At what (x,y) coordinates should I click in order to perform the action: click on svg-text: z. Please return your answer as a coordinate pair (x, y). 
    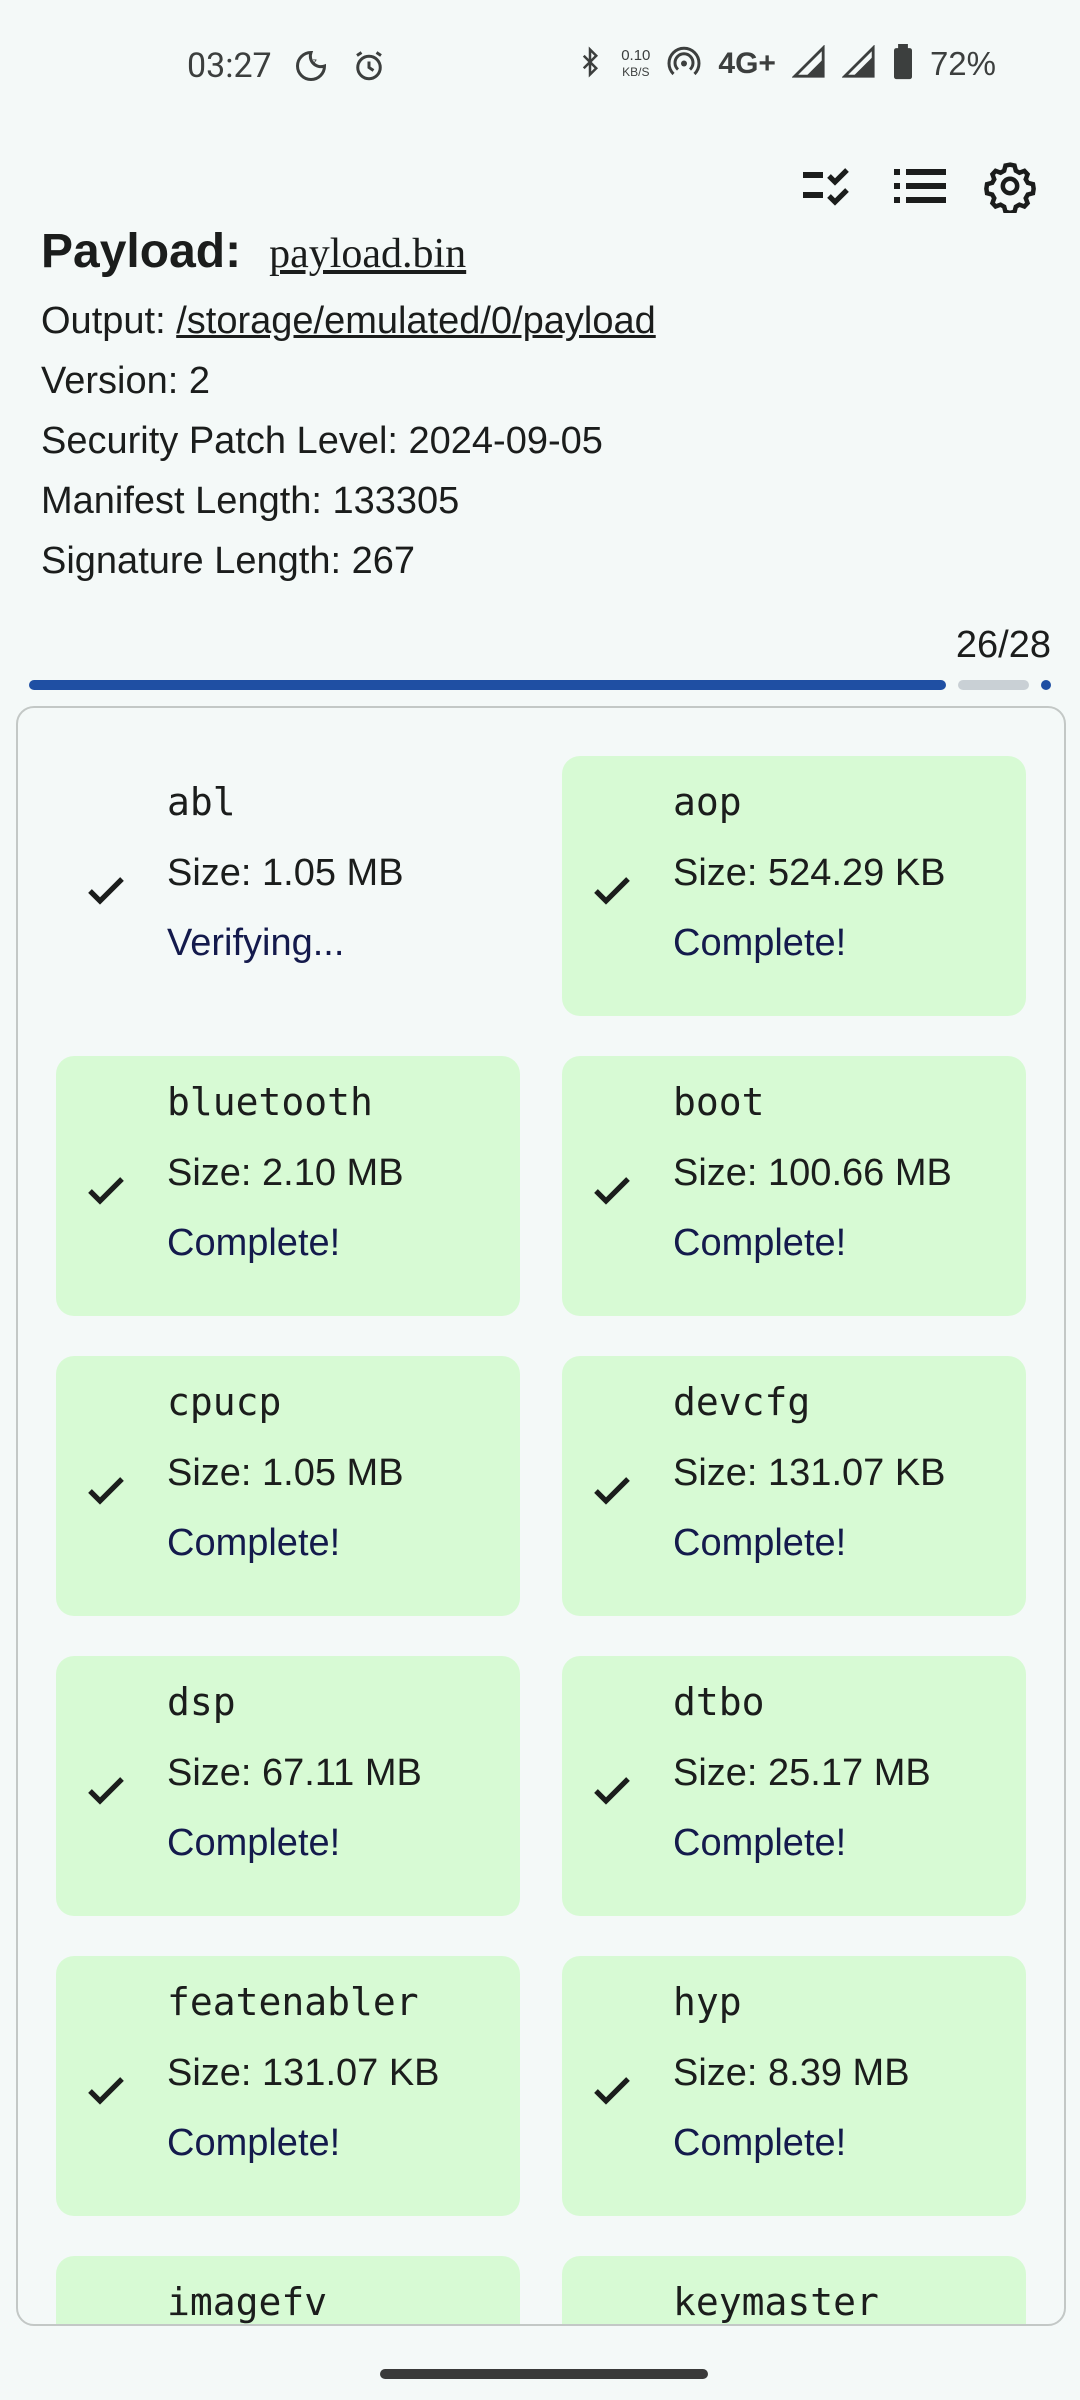
    Looking at the image, I should click on (315, 63).